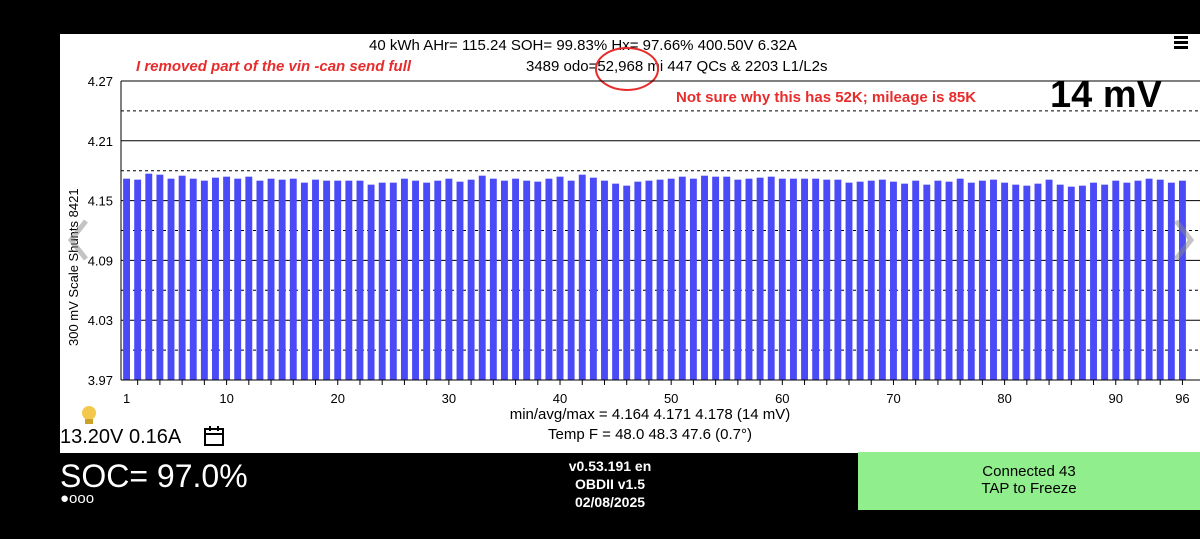  I want to click on bulb-icon, so click(89, 416).